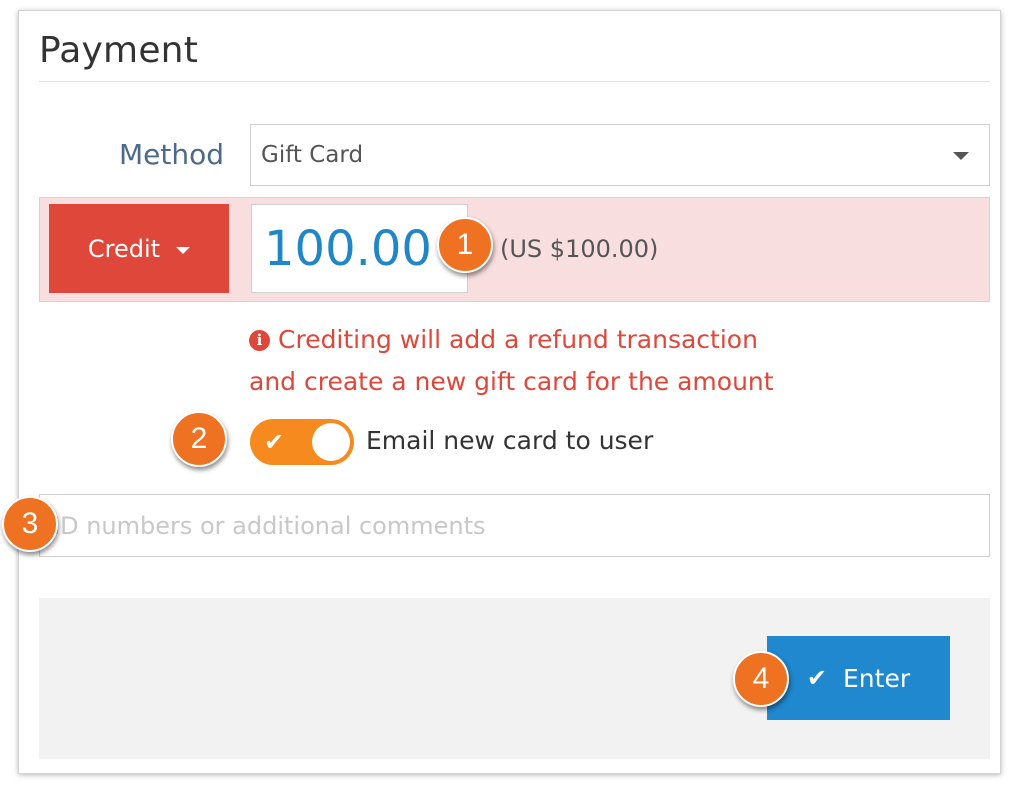 Image resolution: width=1012 pixels, height=786 pixels. I want to click on amount-input, so click(359, 248).